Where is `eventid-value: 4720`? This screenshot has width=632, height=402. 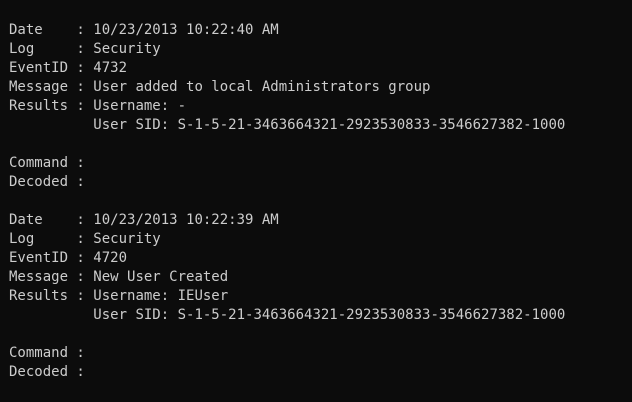 eventid-value: 4720 is located at coordinates (110, 258).